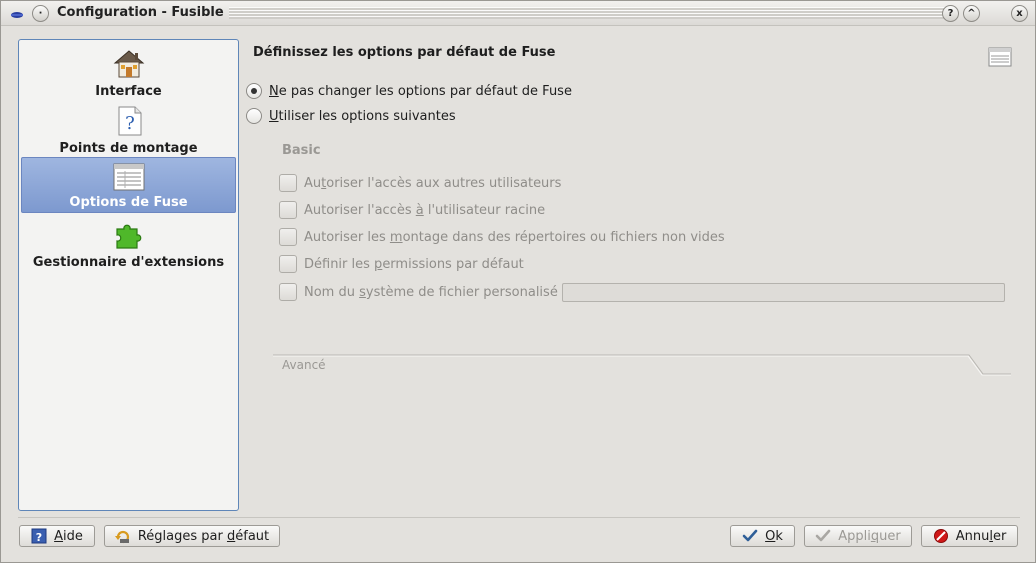 The height and width of the screenshot is (563, 1036). I want to click on reset-icon, so click(121, 537).